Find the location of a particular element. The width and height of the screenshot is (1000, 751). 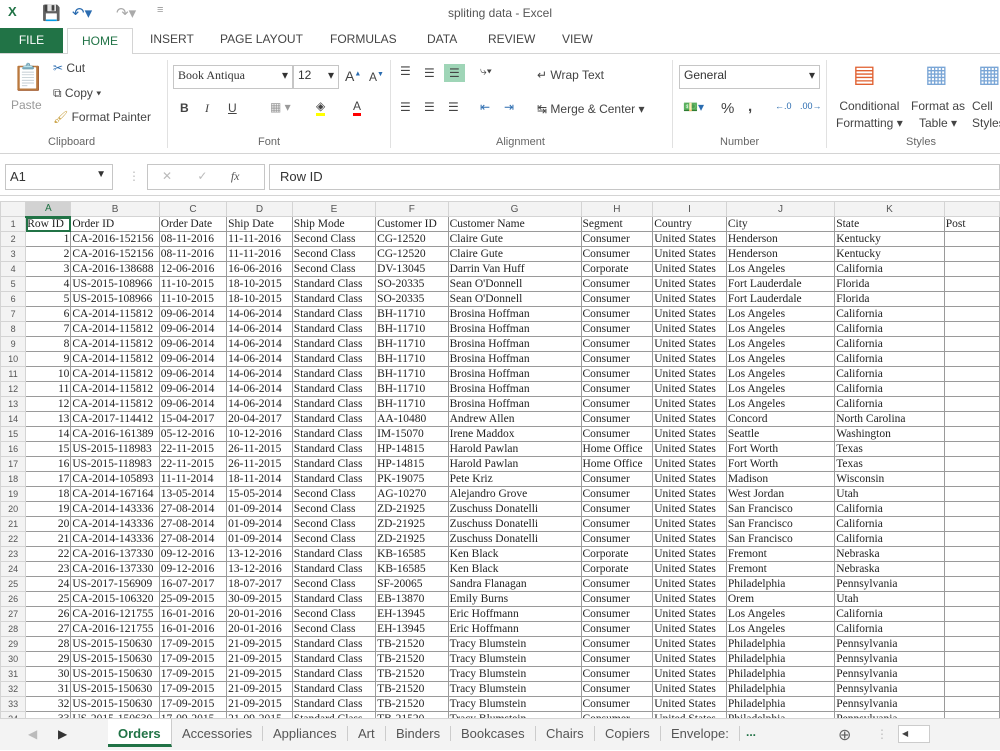

cell: 08-11-2016 is located at coordinates (193, 239).